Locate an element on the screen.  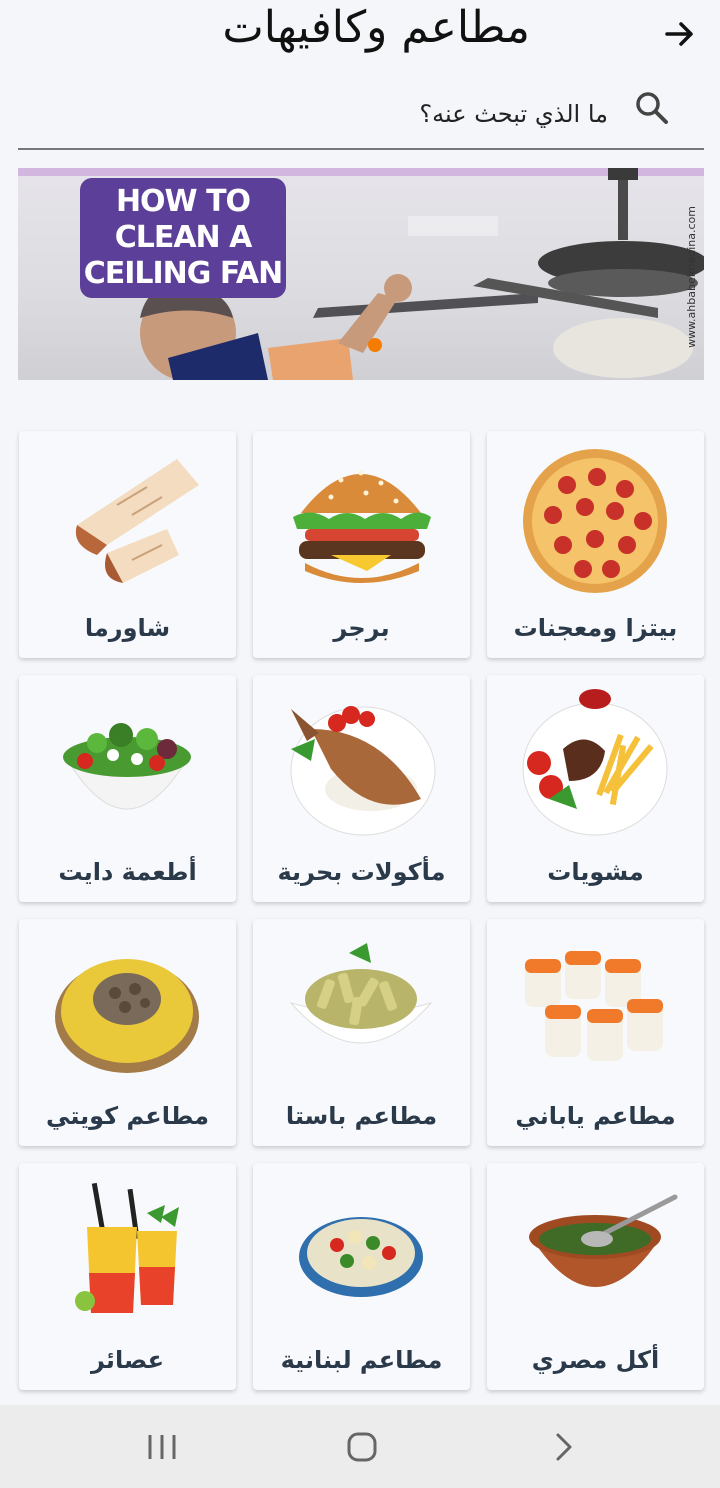
burger-image is located at coordinates (362, 526).